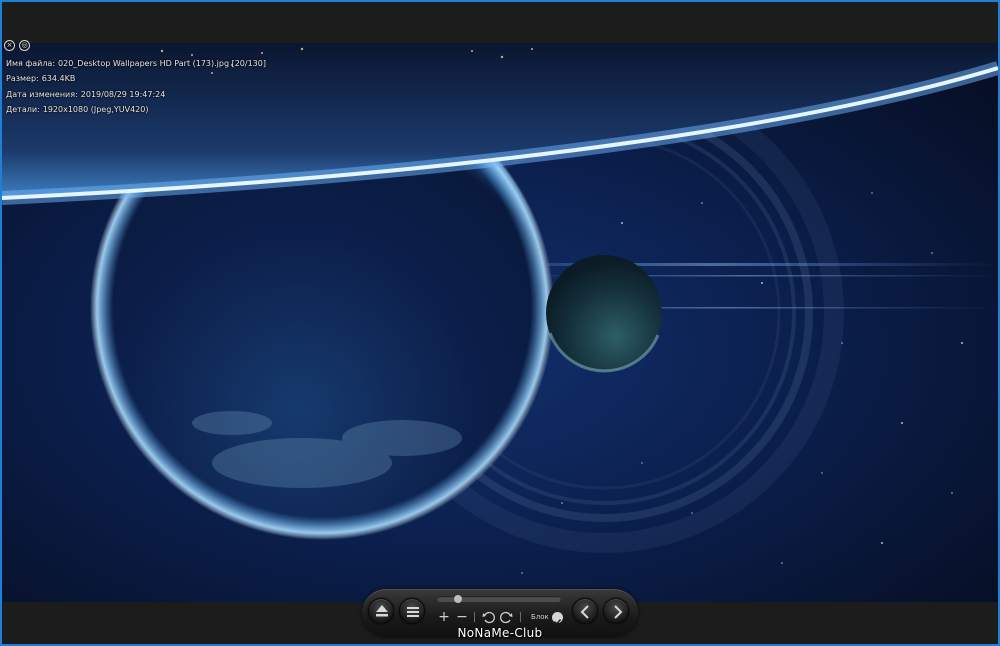 The image size is (1000, 646). Describe the element at coordinates (22, 79) in the screenshot. I see `size-label: Размер:` at that location.